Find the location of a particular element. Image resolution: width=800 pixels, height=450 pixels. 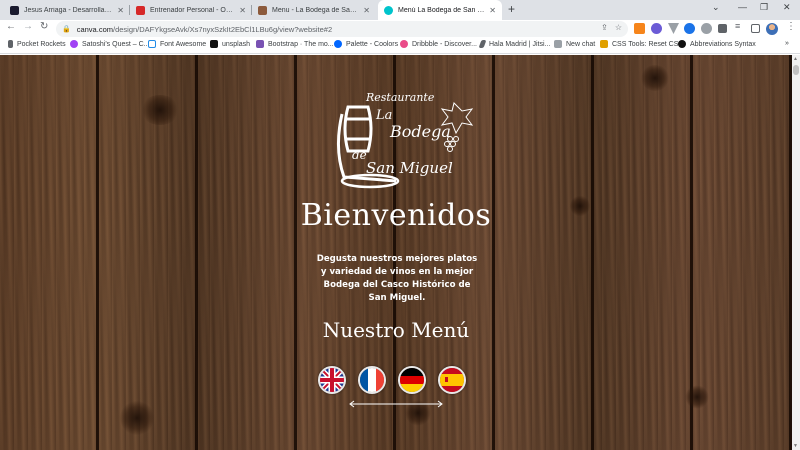

bookmark-unsplash: unsplash is located at coordinates (230, 44).